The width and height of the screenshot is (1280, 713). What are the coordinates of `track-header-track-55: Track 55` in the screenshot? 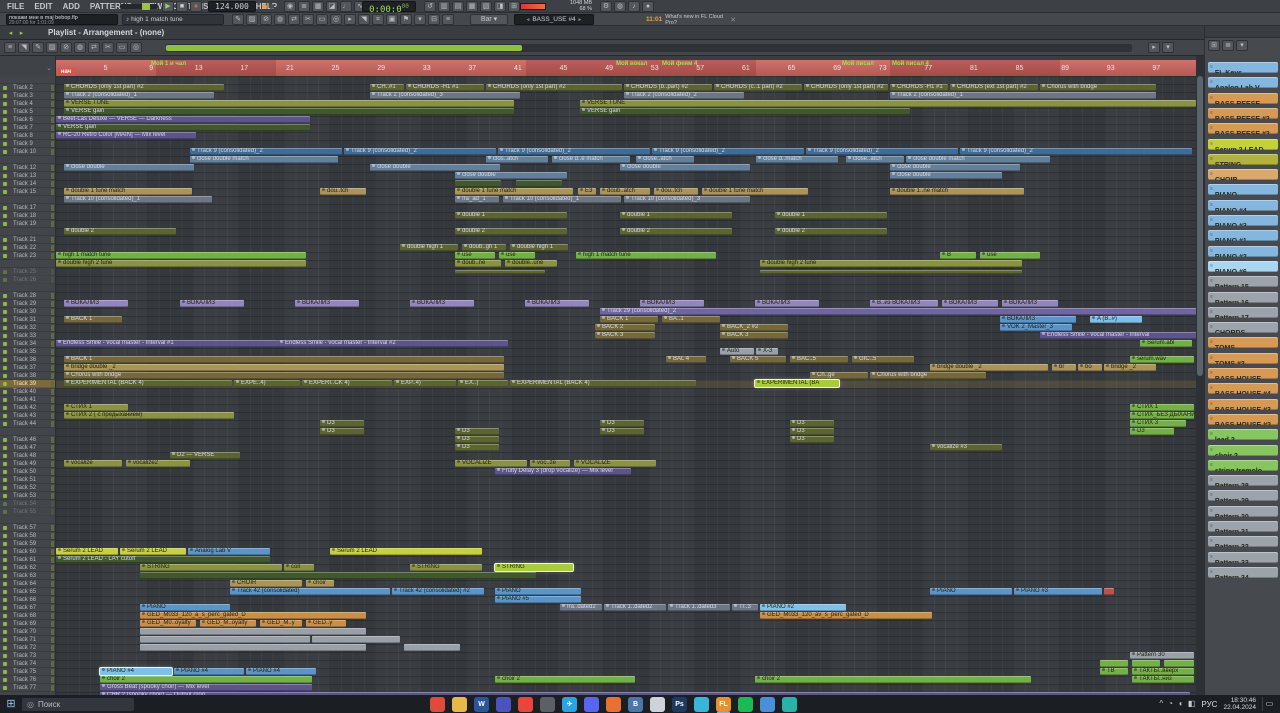 It's located at (27, 512).